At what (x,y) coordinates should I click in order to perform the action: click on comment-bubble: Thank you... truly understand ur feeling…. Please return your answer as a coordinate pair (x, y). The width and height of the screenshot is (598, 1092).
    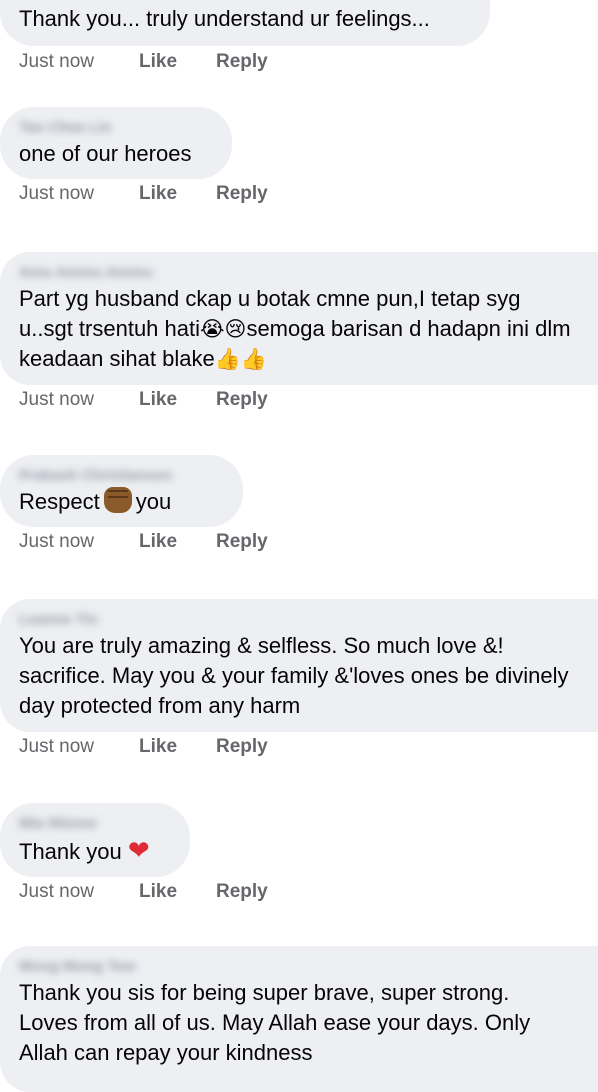
    Looking at the image, I should click on (245, 23).